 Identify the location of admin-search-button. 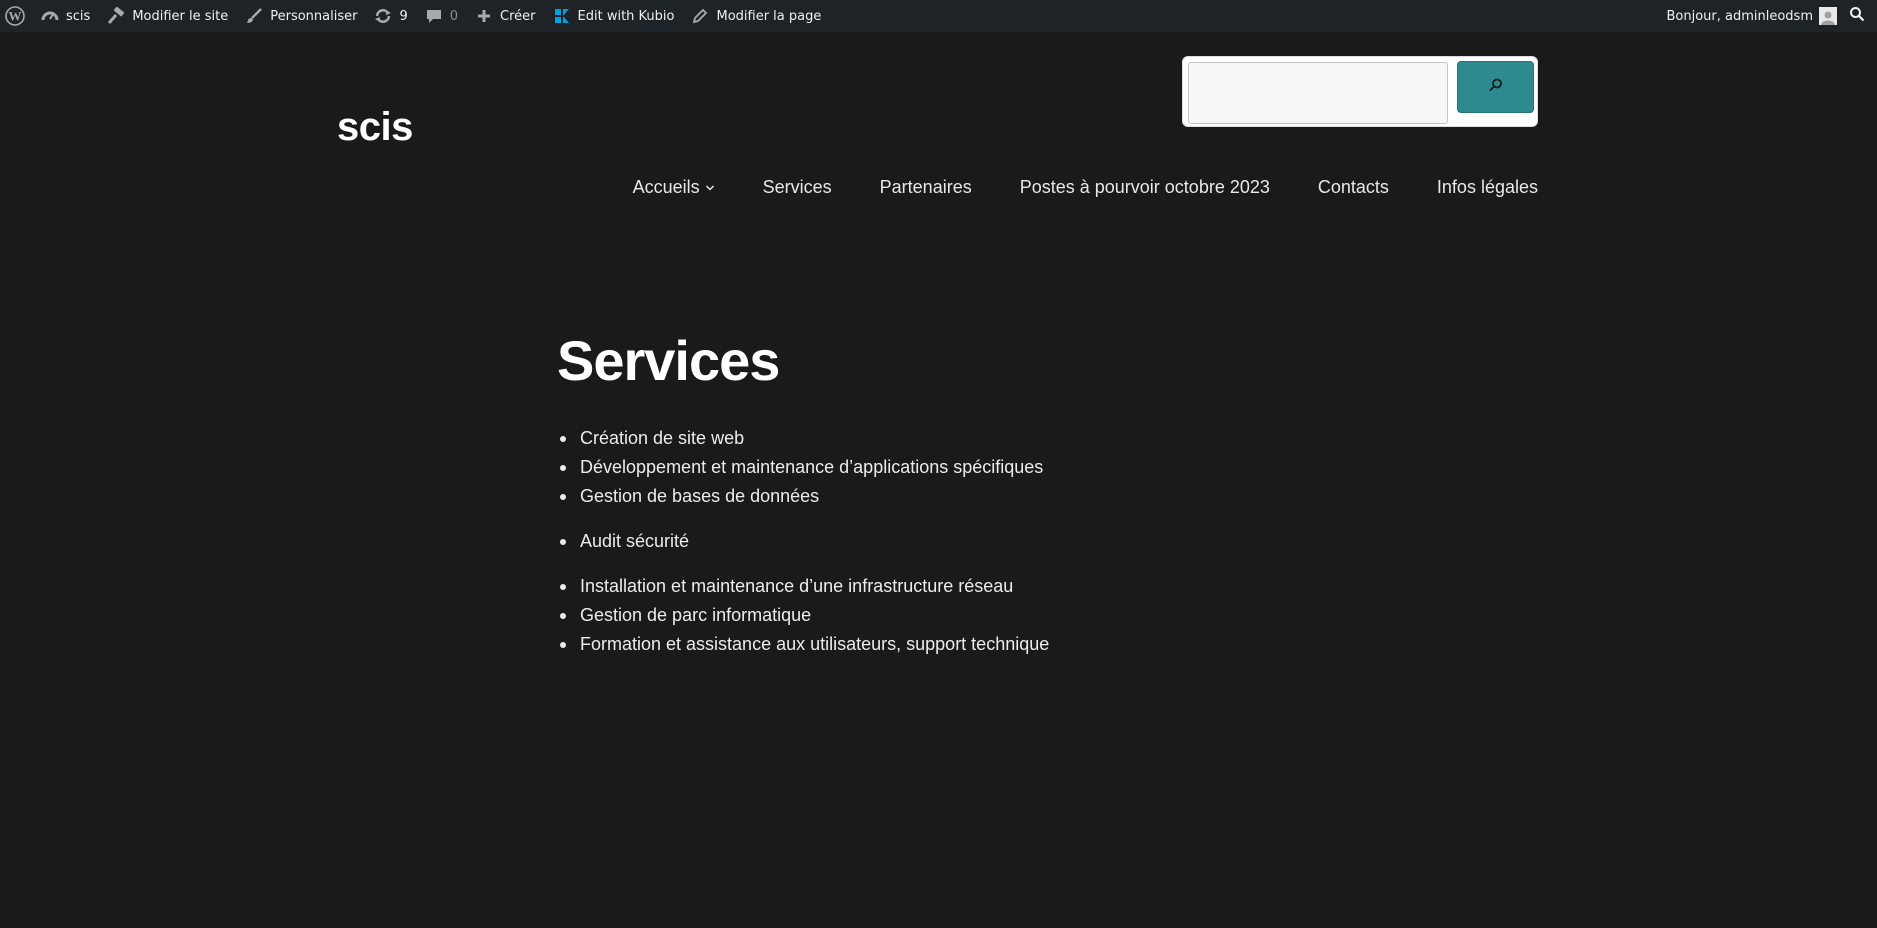
(1857, 16).